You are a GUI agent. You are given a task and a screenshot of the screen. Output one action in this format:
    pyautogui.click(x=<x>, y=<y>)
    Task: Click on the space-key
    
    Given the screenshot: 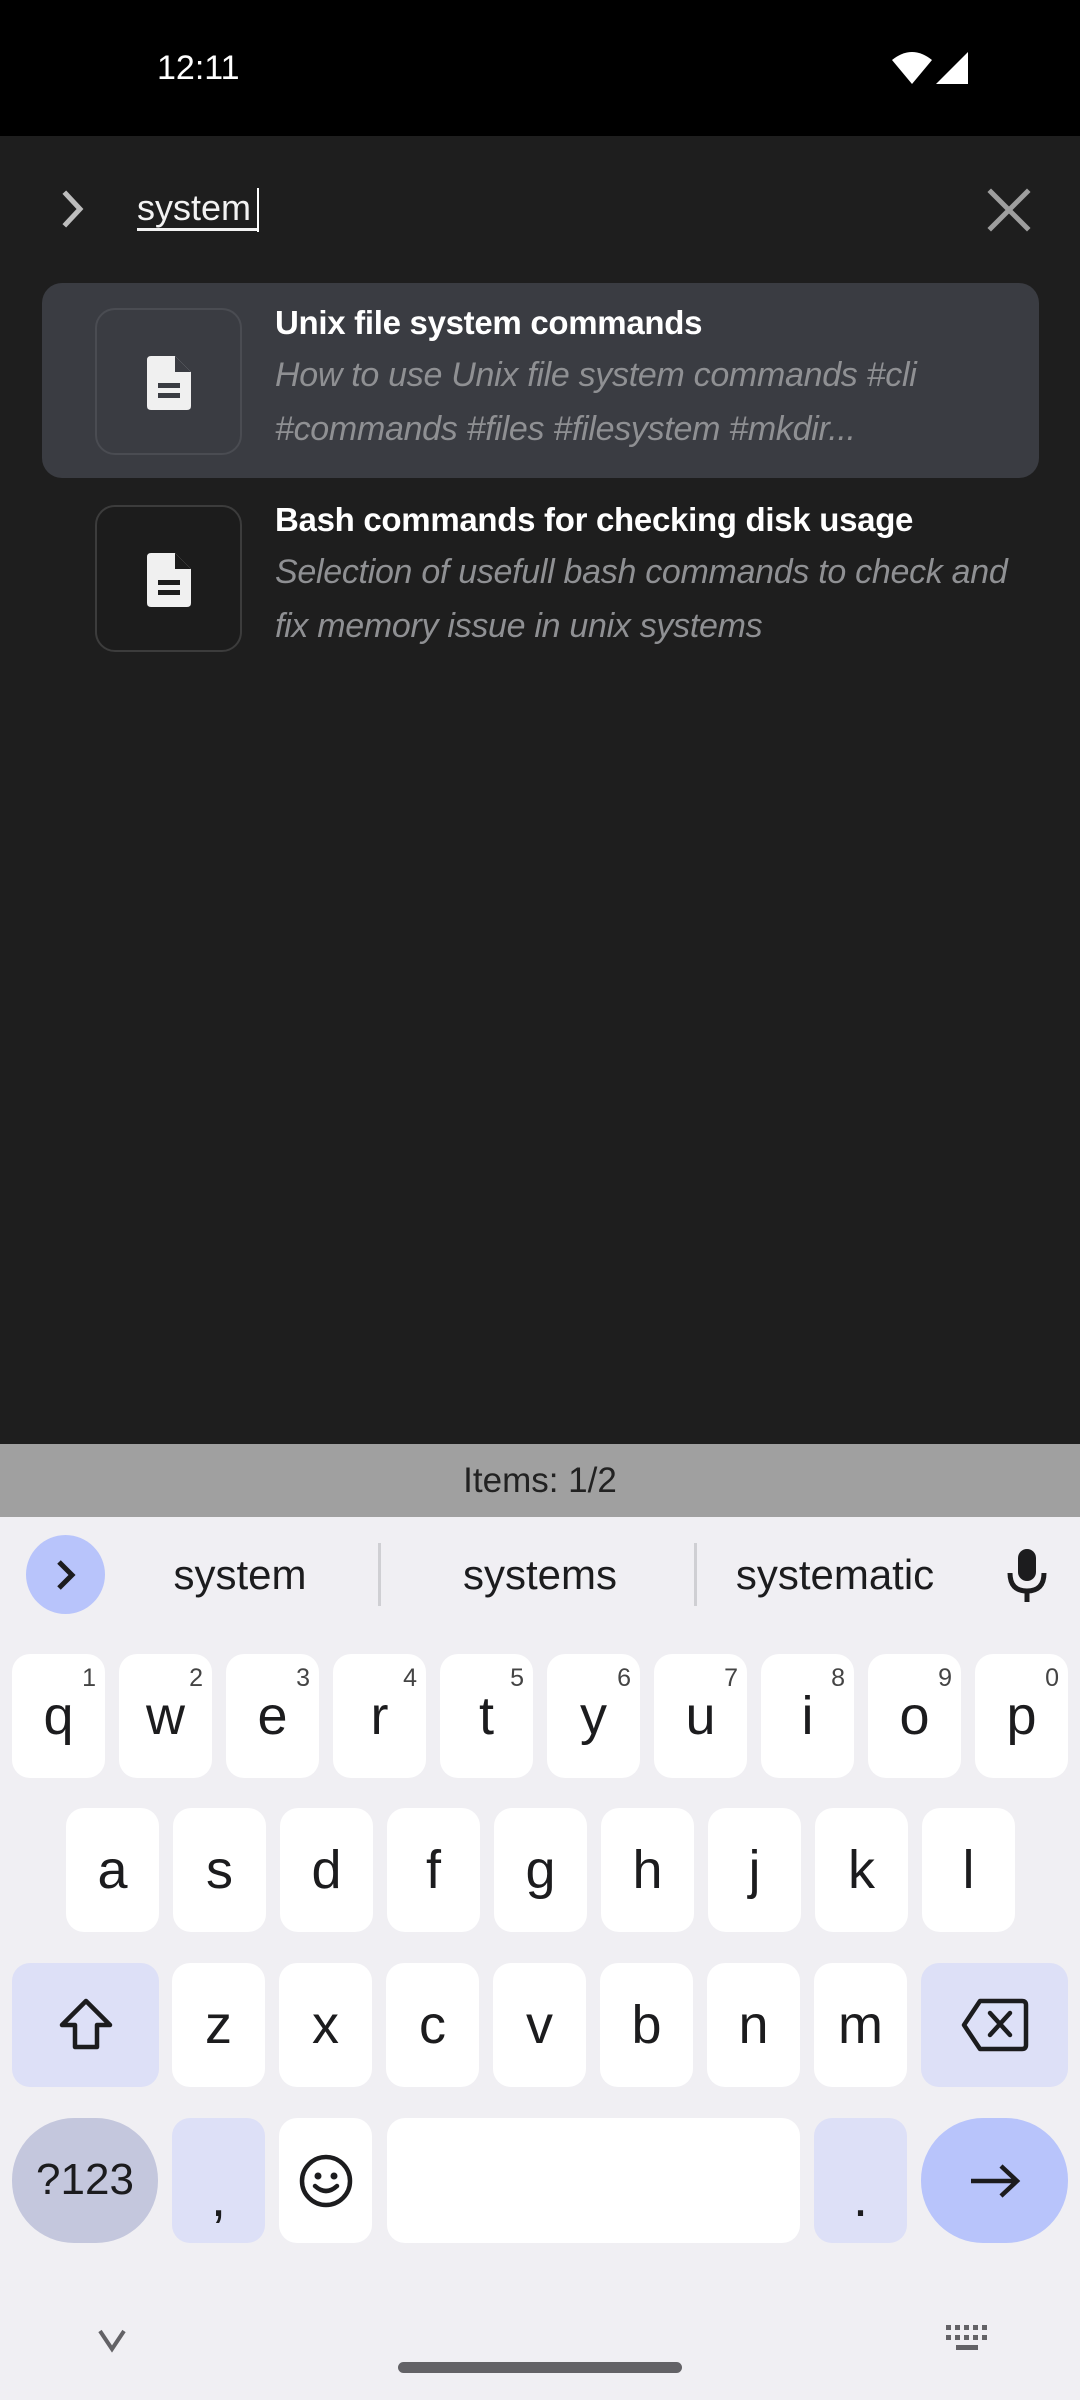 What is the action you would take?
    pyautogui.click(x=593, y=2180)
    